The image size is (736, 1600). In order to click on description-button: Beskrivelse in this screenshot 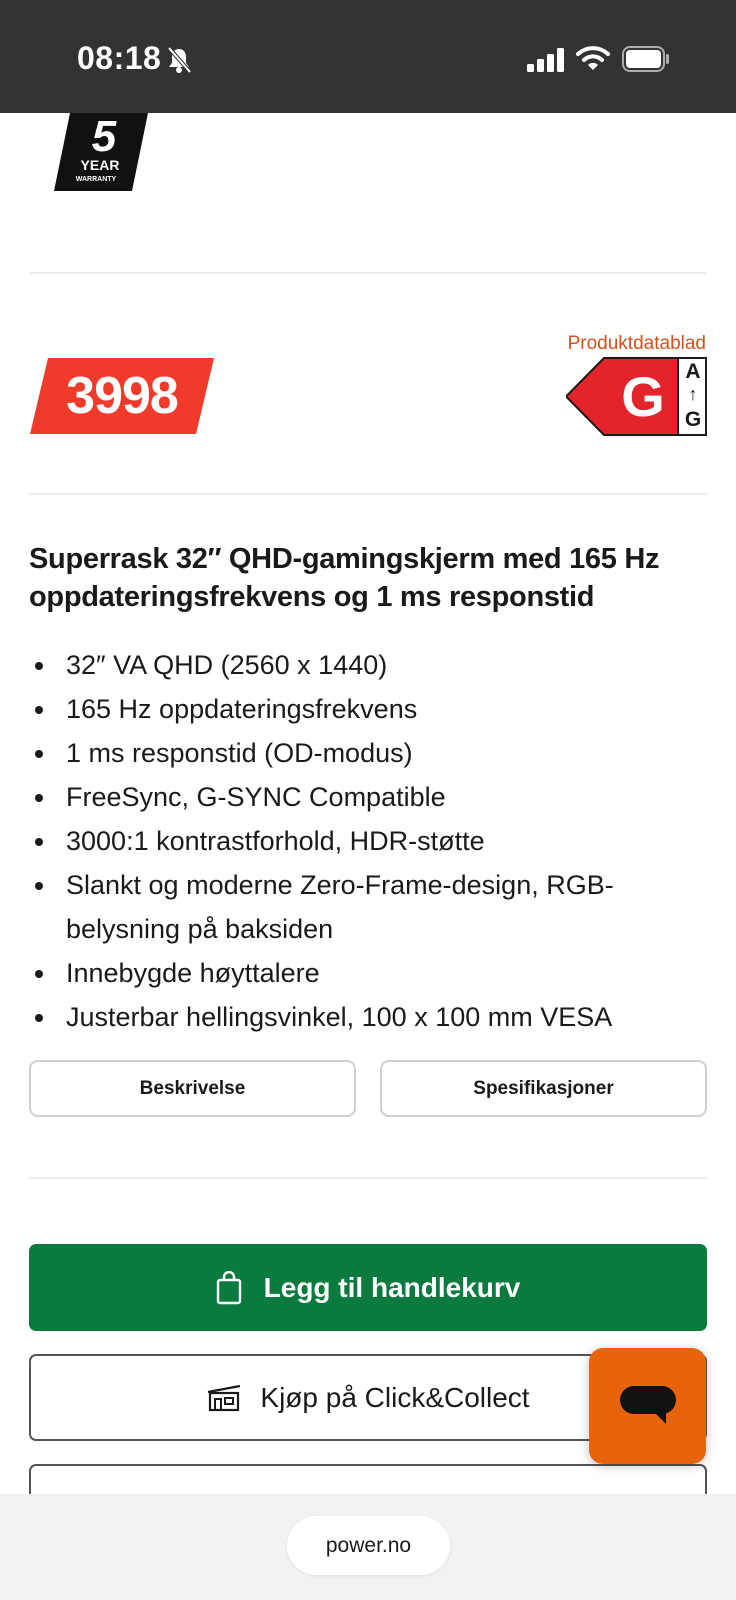, I will do `click(192, 1088)`.